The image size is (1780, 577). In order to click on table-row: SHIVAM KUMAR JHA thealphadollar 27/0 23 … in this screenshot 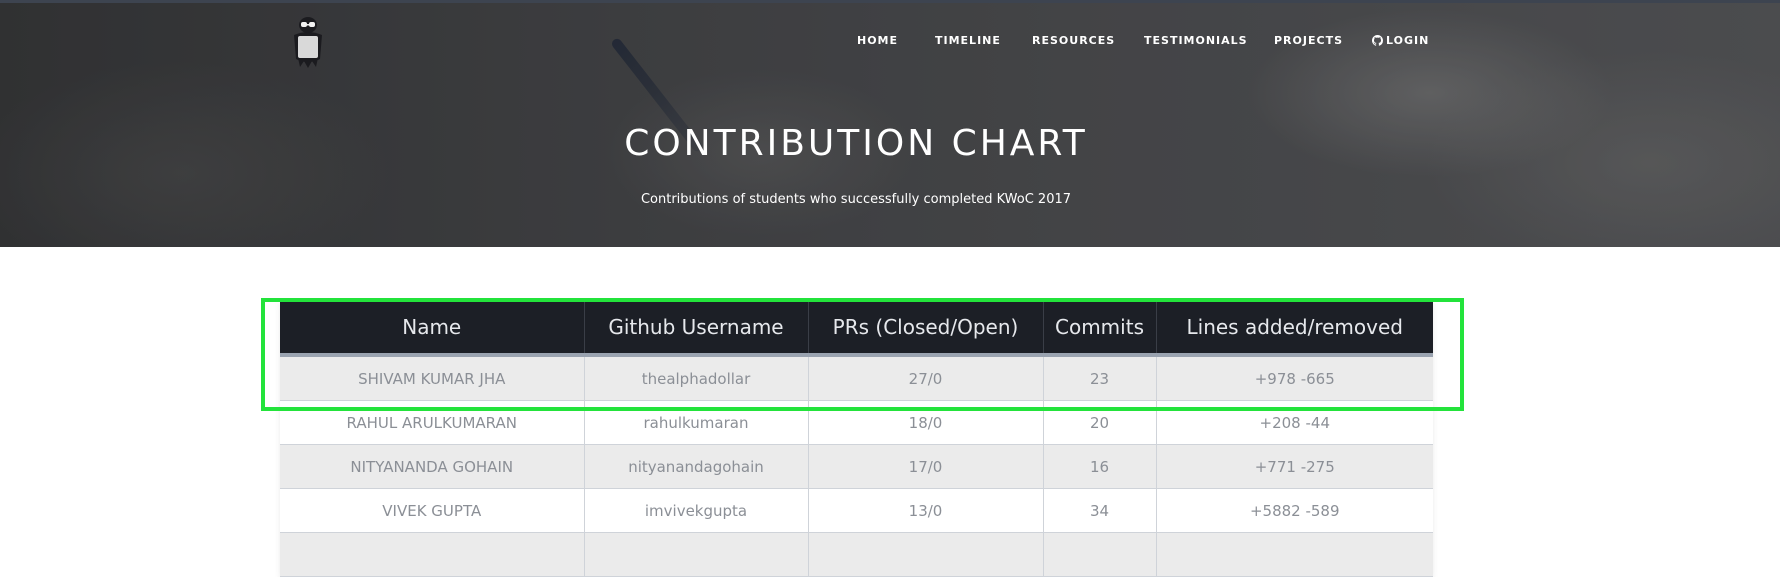, I will do `click(856, 378)`.